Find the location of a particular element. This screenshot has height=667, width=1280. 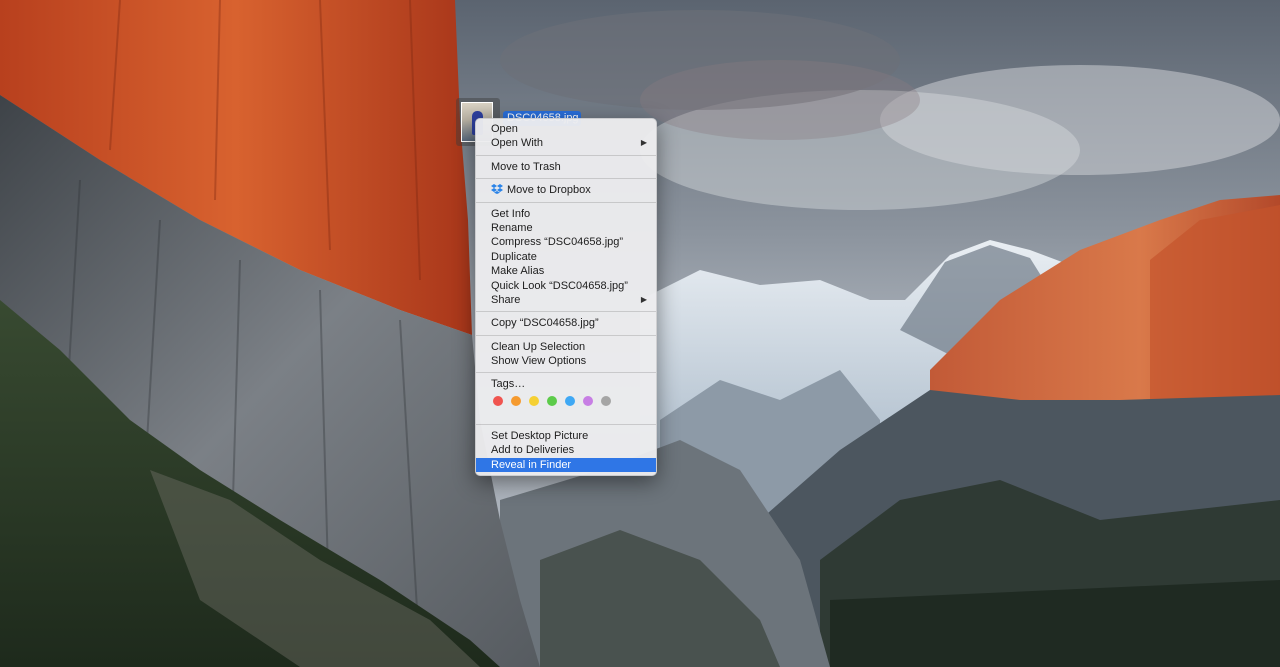

menu-item-duplicate: Duplicate is located at coordinates (566, 257).